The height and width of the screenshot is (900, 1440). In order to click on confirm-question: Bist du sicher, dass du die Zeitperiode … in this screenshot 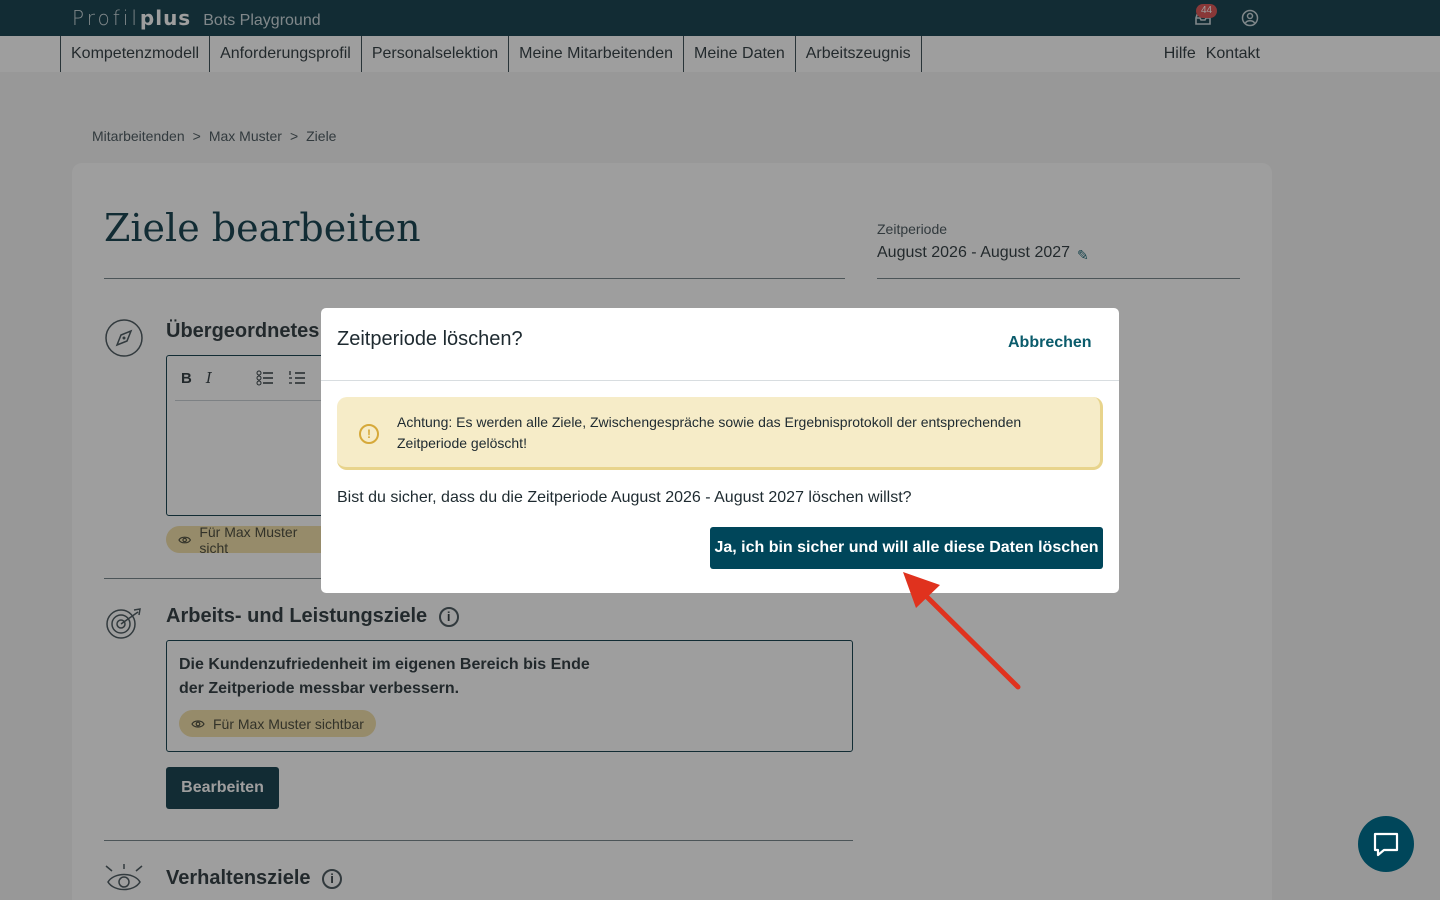, I will do `click(624, 497)`.